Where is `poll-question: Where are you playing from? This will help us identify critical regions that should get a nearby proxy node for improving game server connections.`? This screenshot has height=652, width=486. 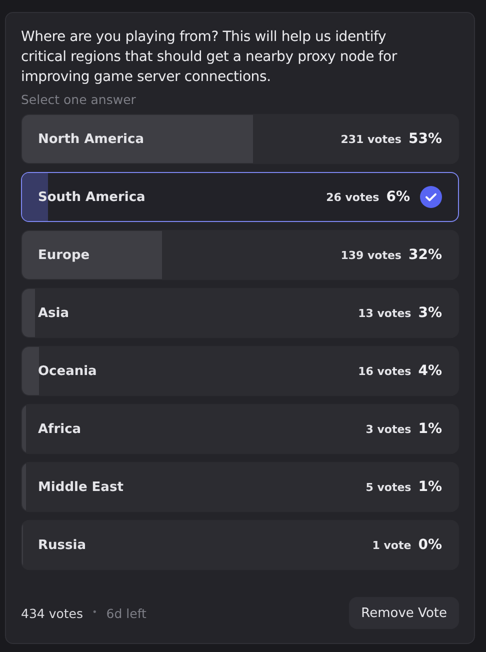
poll-question: Where are you playing from? This will help us identify critical regions that should get a nearby proxy node for improving game server connections. is located at coordinates (209, 57).